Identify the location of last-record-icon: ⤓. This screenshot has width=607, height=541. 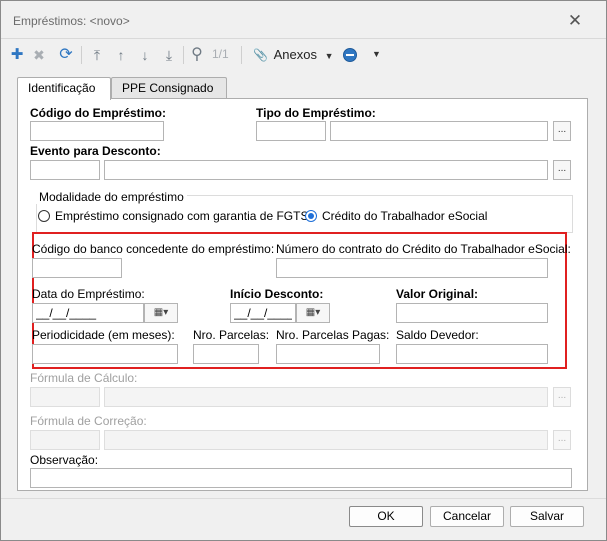
(169, 55).